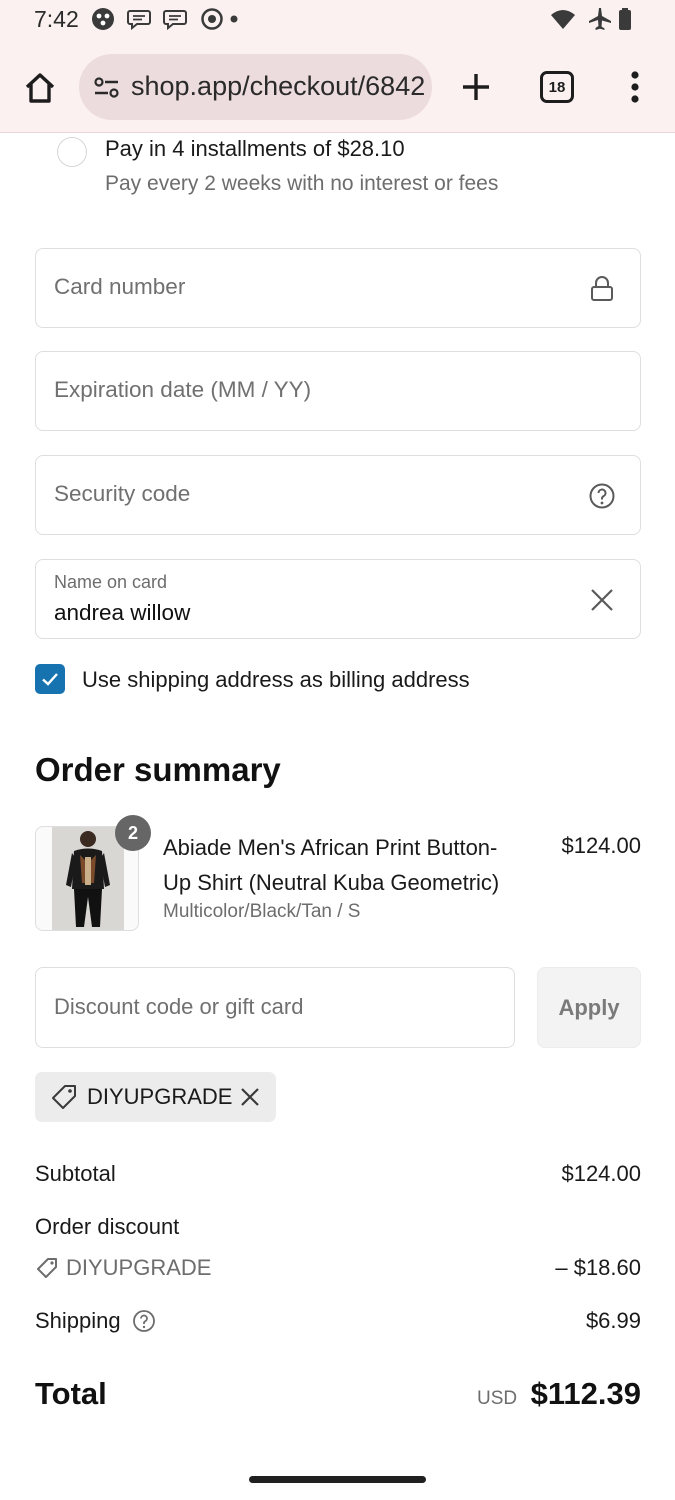 The height and width of the screenshot is (1500, 675). I want to click on order-discount-label: Order discount, so click(107, 1226).